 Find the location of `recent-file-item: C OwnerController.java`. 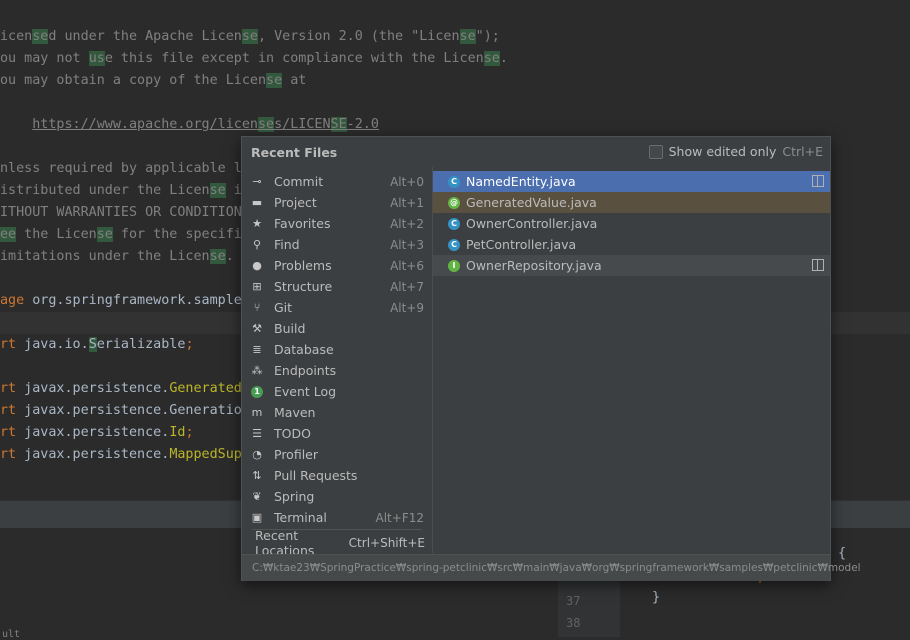

recent-file-item: C OwnerController.java is located at coordinates (631, 223).